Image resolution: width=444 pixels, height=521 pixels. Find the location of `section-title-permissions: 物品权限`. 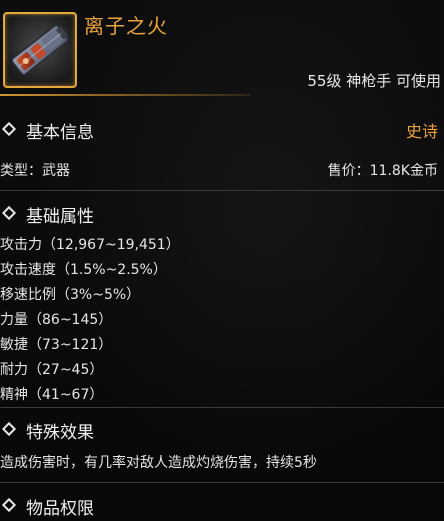

section-title-permissions: 物品权限 is located at coordinates (60, 509).